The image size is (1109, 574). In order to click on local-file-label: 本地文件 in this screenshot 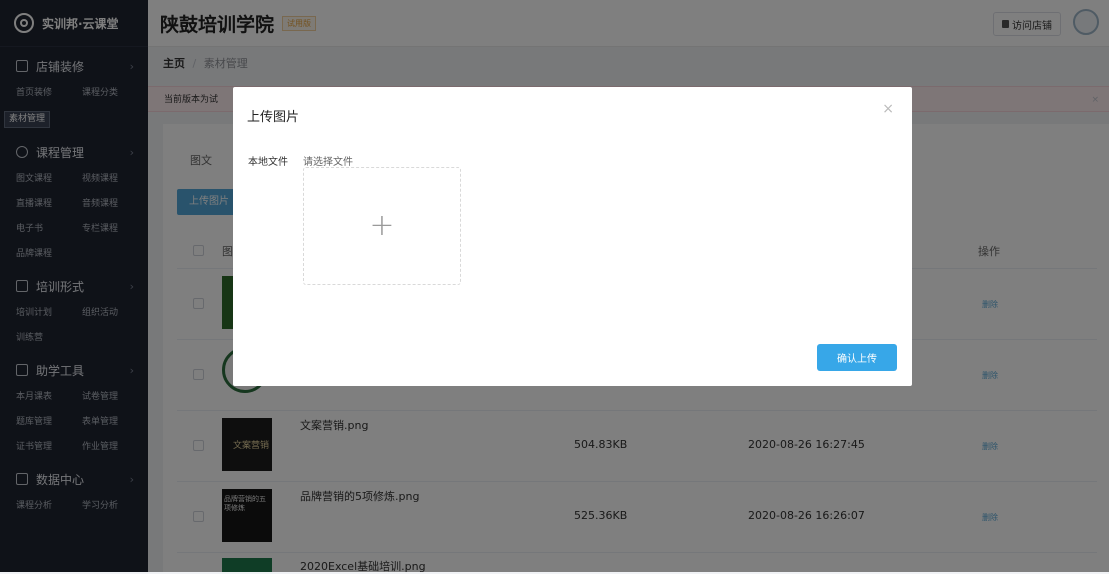, I will do `click(268, 162)`.